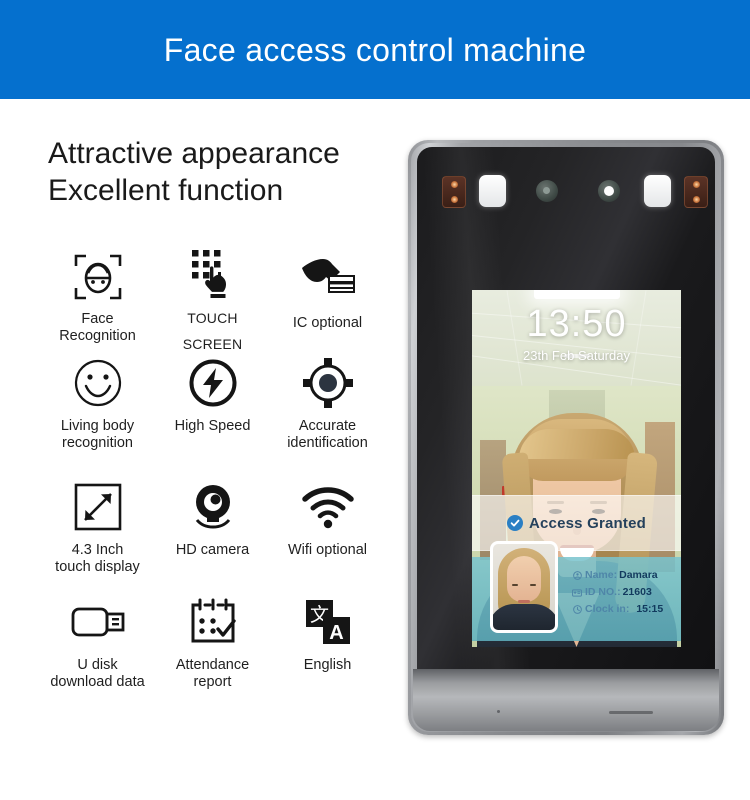 Image resolution: width=750 pixels, height=800 pixels. Describe the element at coordinates (194, 153) in the screenshot. I see `headline-line-1: Attractive appearance` at that location.